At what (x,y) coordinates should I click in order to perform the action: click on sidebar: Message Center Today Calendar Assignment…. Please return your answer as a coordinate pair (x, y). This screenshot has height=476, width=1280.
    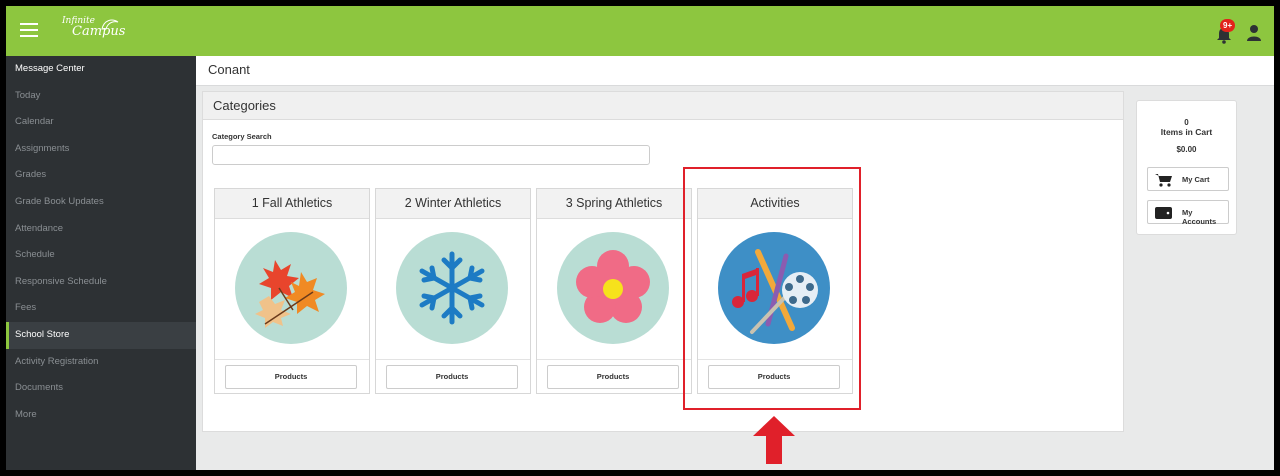
    Looking at the image, I should click on (101, 263).